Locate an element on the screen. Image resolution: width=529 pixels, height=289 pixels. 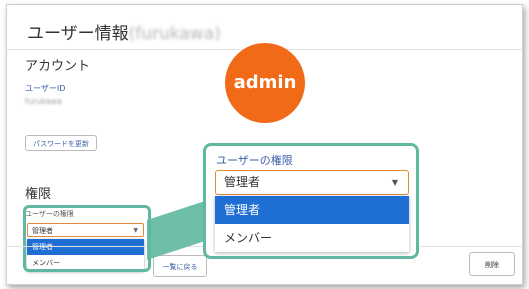
zoom-permission-select: 管理者 ▼ is located at coordinates (312, 182).